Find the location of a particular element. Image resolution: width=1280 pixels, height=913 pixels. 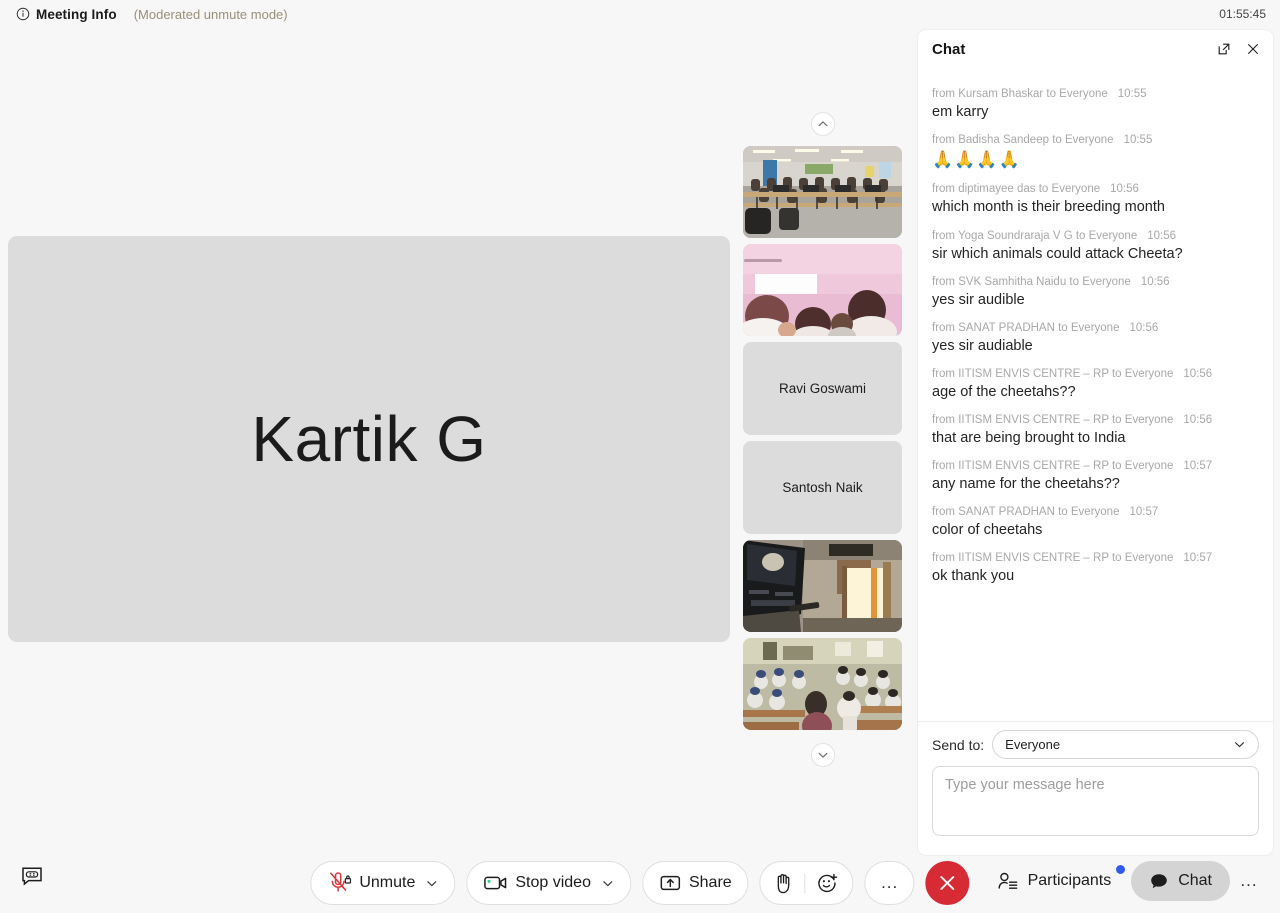

participant-name: Ravi Goswami is located at coordinates (822, 388).